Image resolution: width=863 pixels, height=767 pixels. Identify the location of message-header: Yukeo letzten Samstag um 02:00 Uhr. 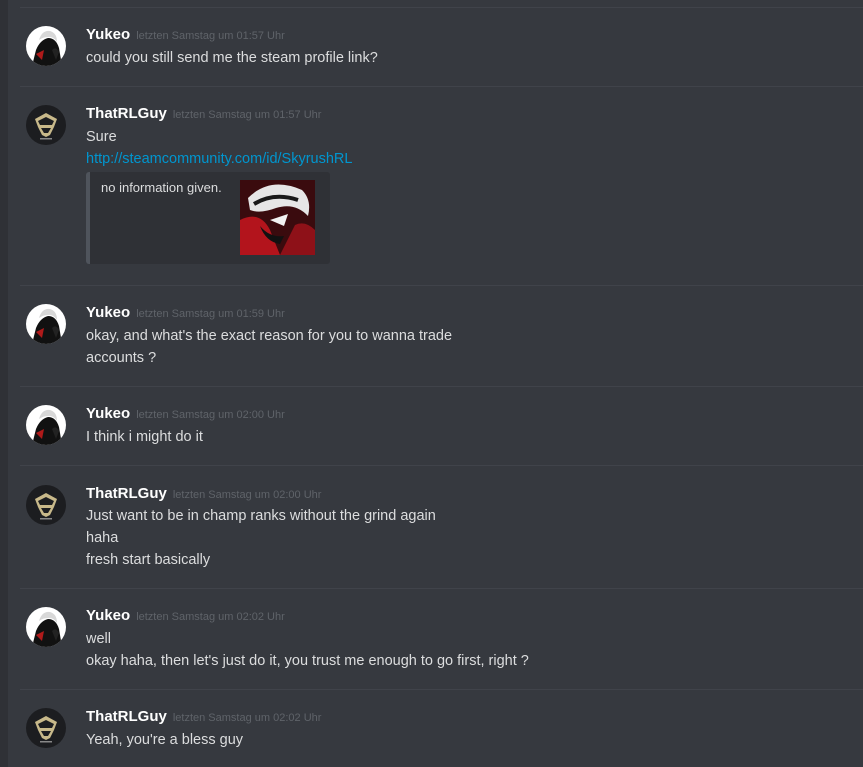
(185, 414).